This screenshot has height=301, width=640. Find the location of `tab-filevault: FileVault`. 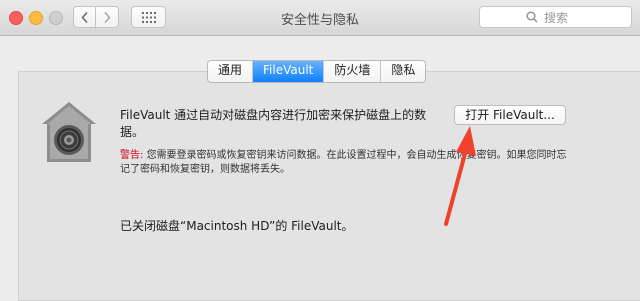

tab-filevault: FileVault is located at coordinates (289, 71).